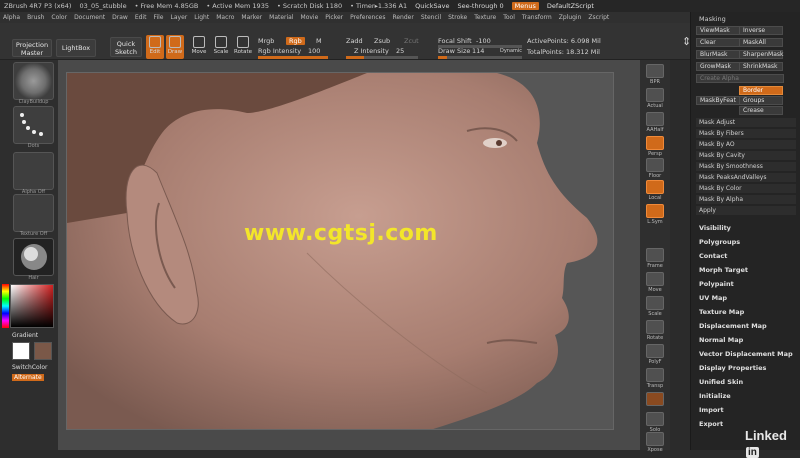 The width and height of the screenshot is (800, 458). Describe the element at coordinates (179, 17) in the screenshot. I see `menu-layer: Layer` at that location.